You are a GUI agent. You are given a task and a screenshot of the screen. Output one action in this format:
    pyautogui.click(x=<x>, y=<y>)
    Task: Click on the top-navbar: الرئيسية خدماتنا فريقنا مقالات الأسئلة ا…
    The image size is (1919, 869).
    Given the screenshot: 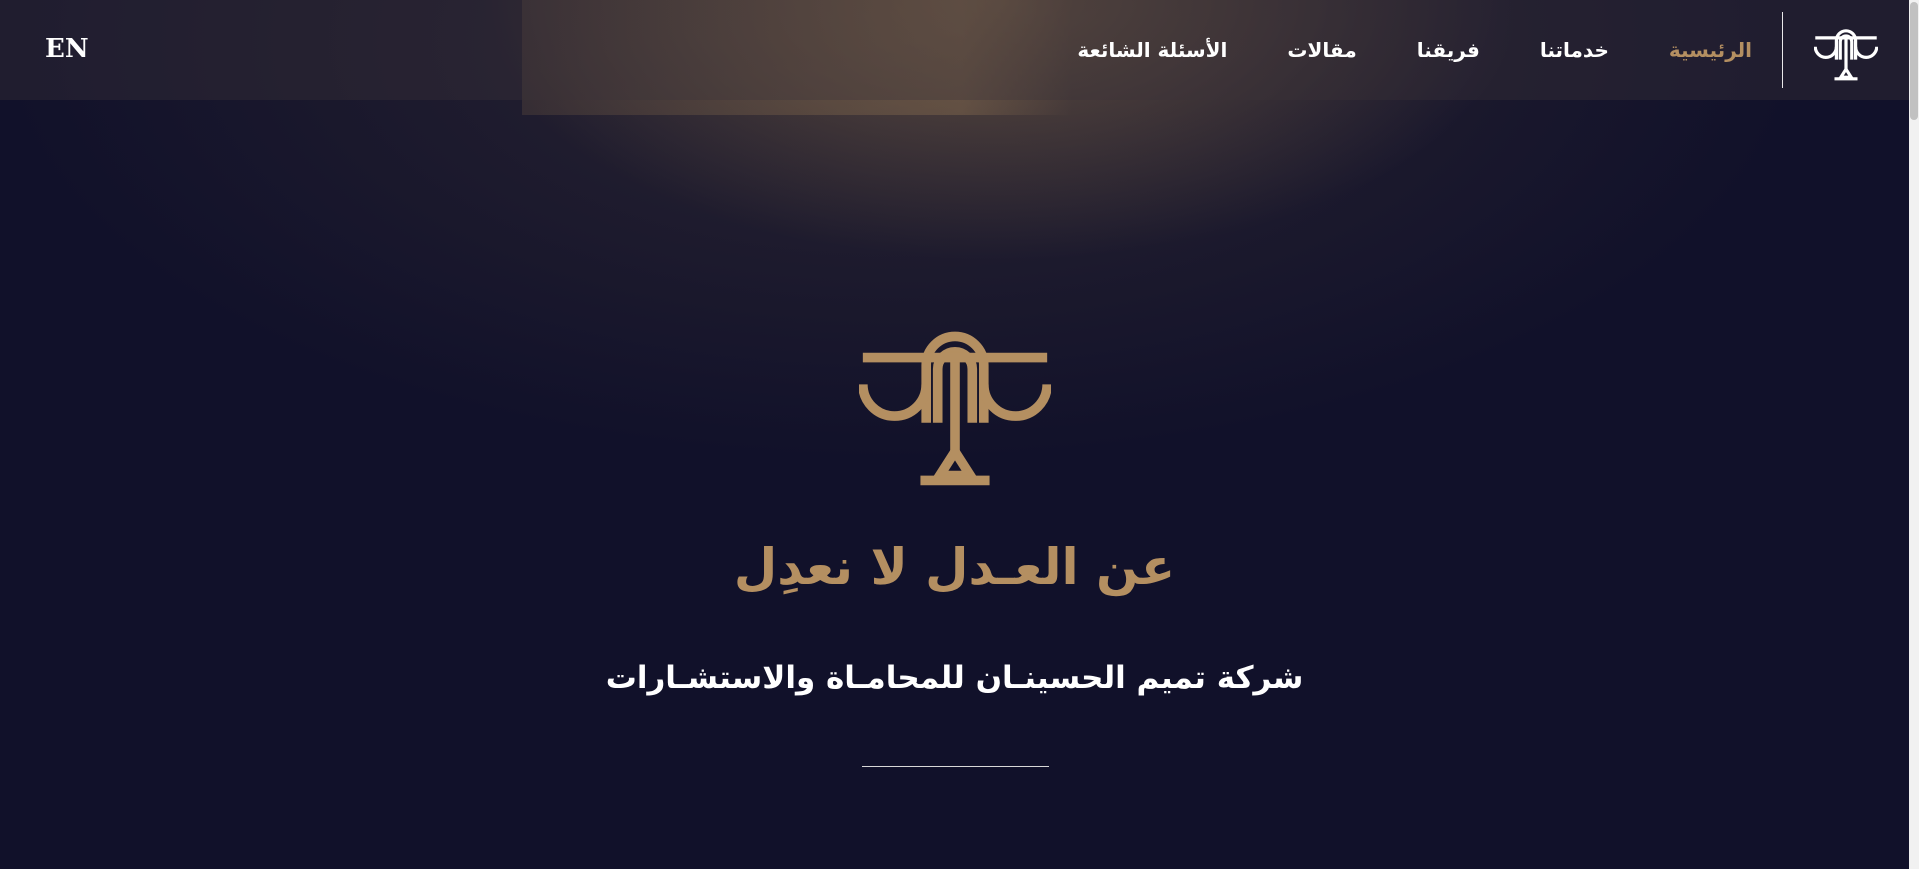 What is the action you would take?
    pyautogui.click(x=954, y=50)
    